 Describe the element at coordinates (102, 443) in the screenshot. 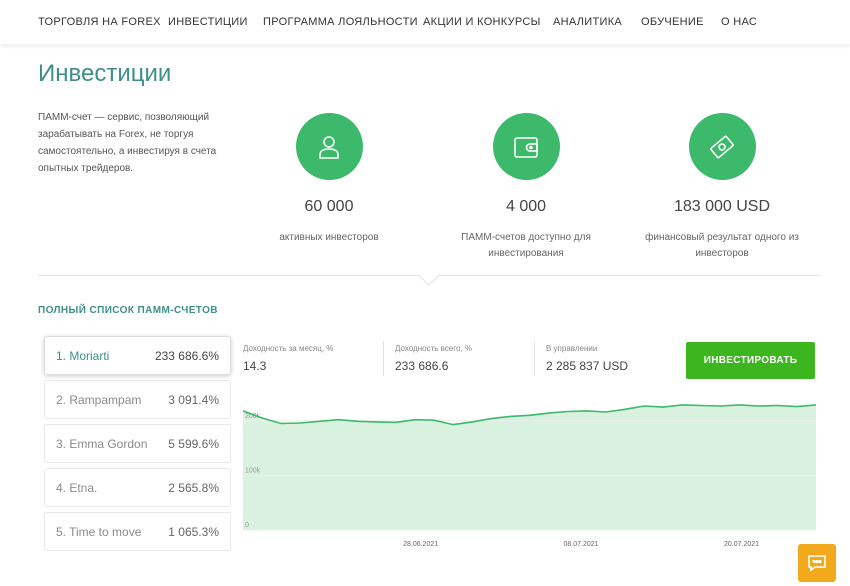

I see `account-name: 3. Emma Gordon` at that location.